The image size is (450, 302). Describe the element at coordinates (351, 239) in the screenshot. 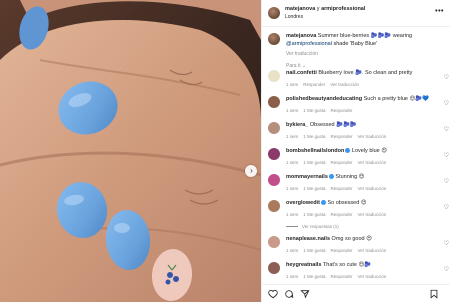

I see `comment-text: Omg so good 😍` at that location.